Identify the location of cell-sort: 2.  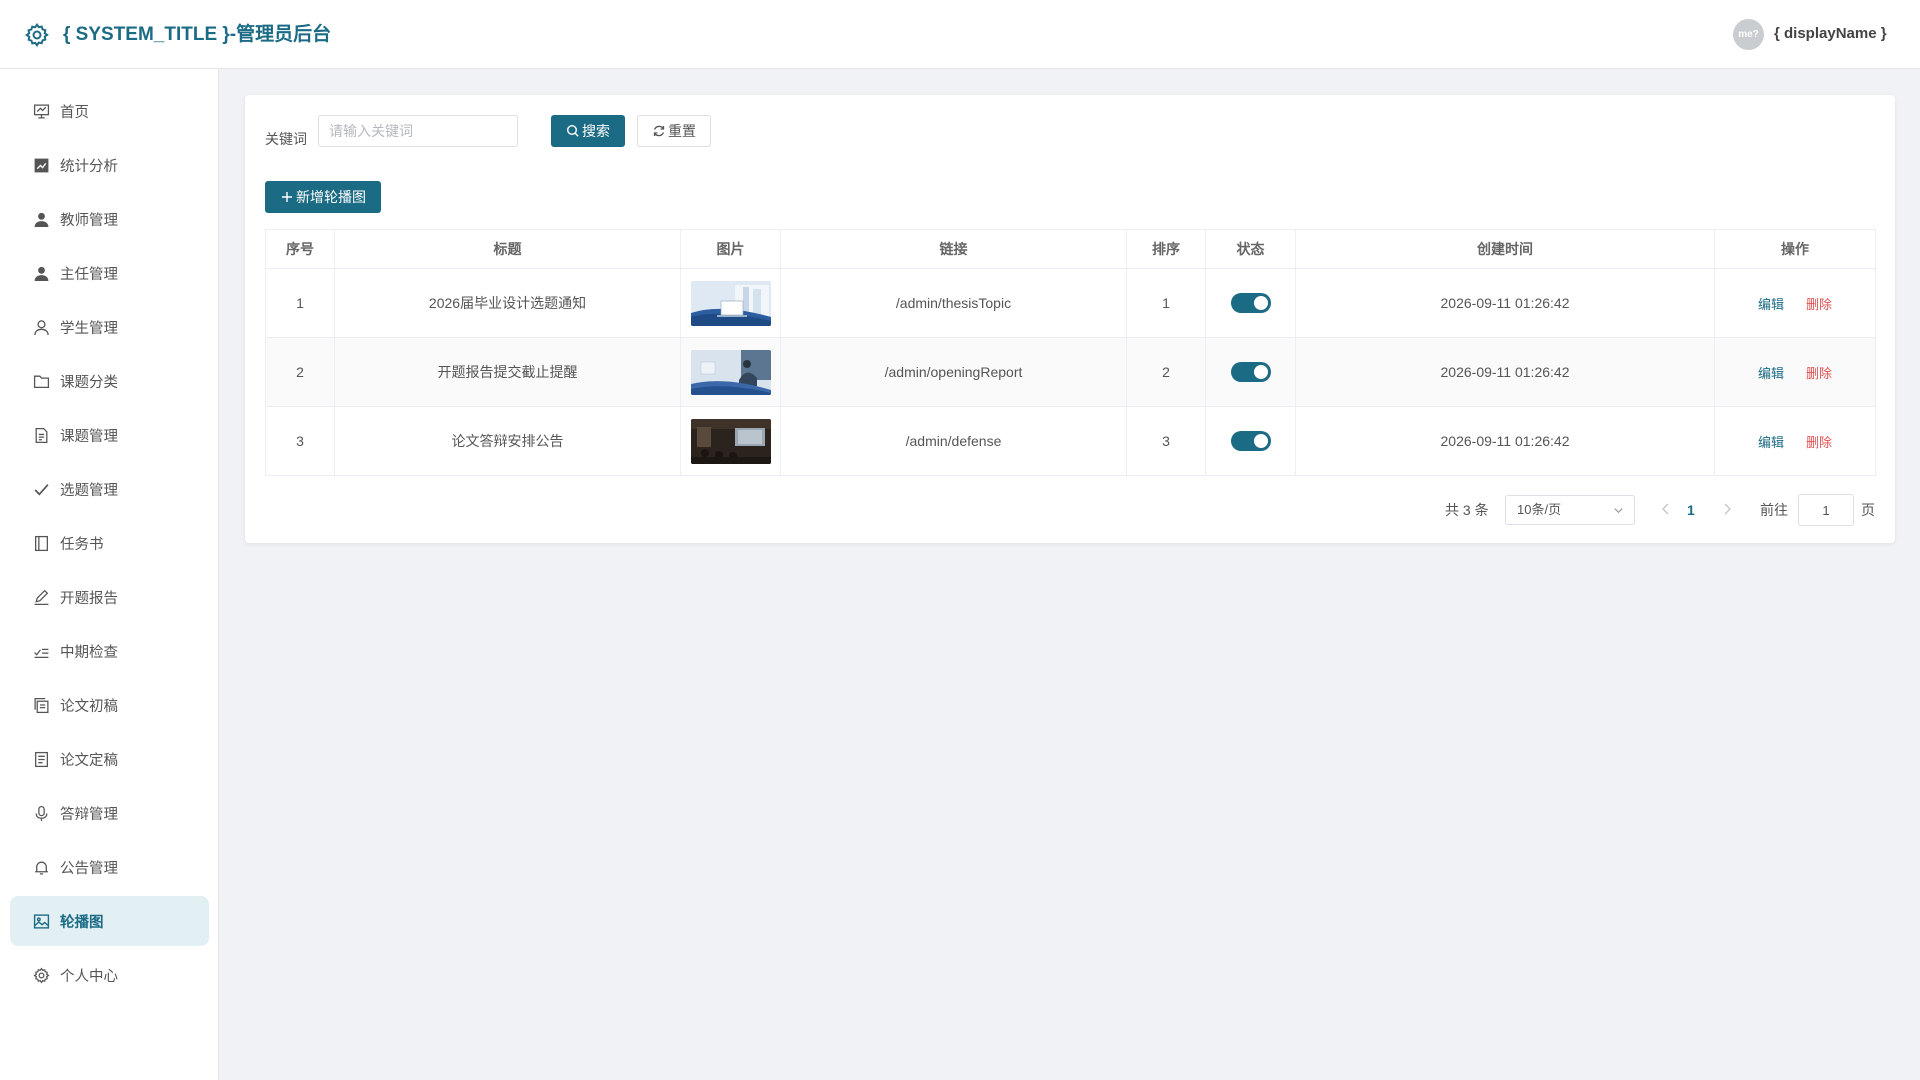
(1166, 372).